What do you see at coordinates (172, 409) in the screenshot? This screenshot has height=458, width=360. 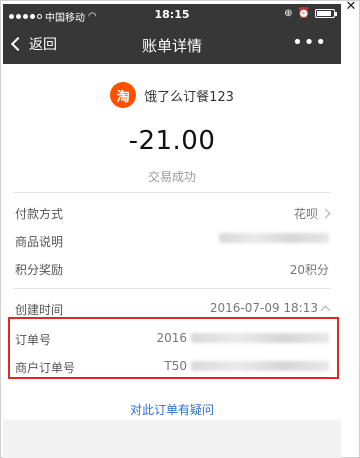 I see `order-question-link: 对此订单有疑问` at bounding box center [172, 409].